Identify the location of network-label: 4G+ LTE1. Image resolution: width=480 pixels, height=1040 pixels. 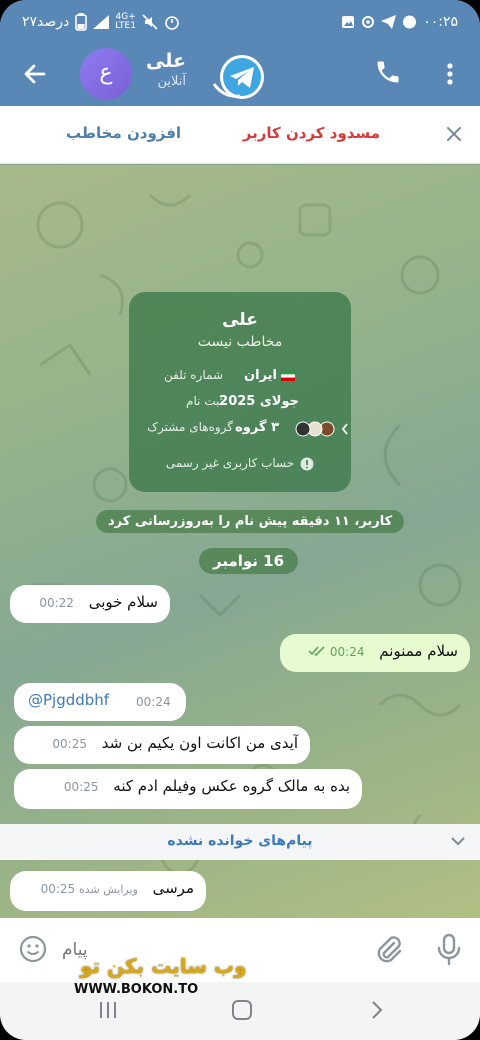
(125, 22).